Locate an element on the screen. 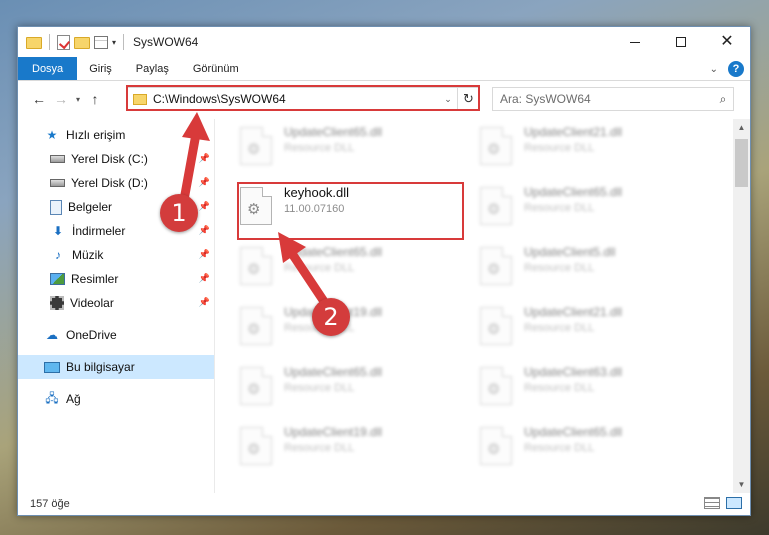 This screenshot has height=535, width=769. arrow-to-file is located at coordinates (303, 268).